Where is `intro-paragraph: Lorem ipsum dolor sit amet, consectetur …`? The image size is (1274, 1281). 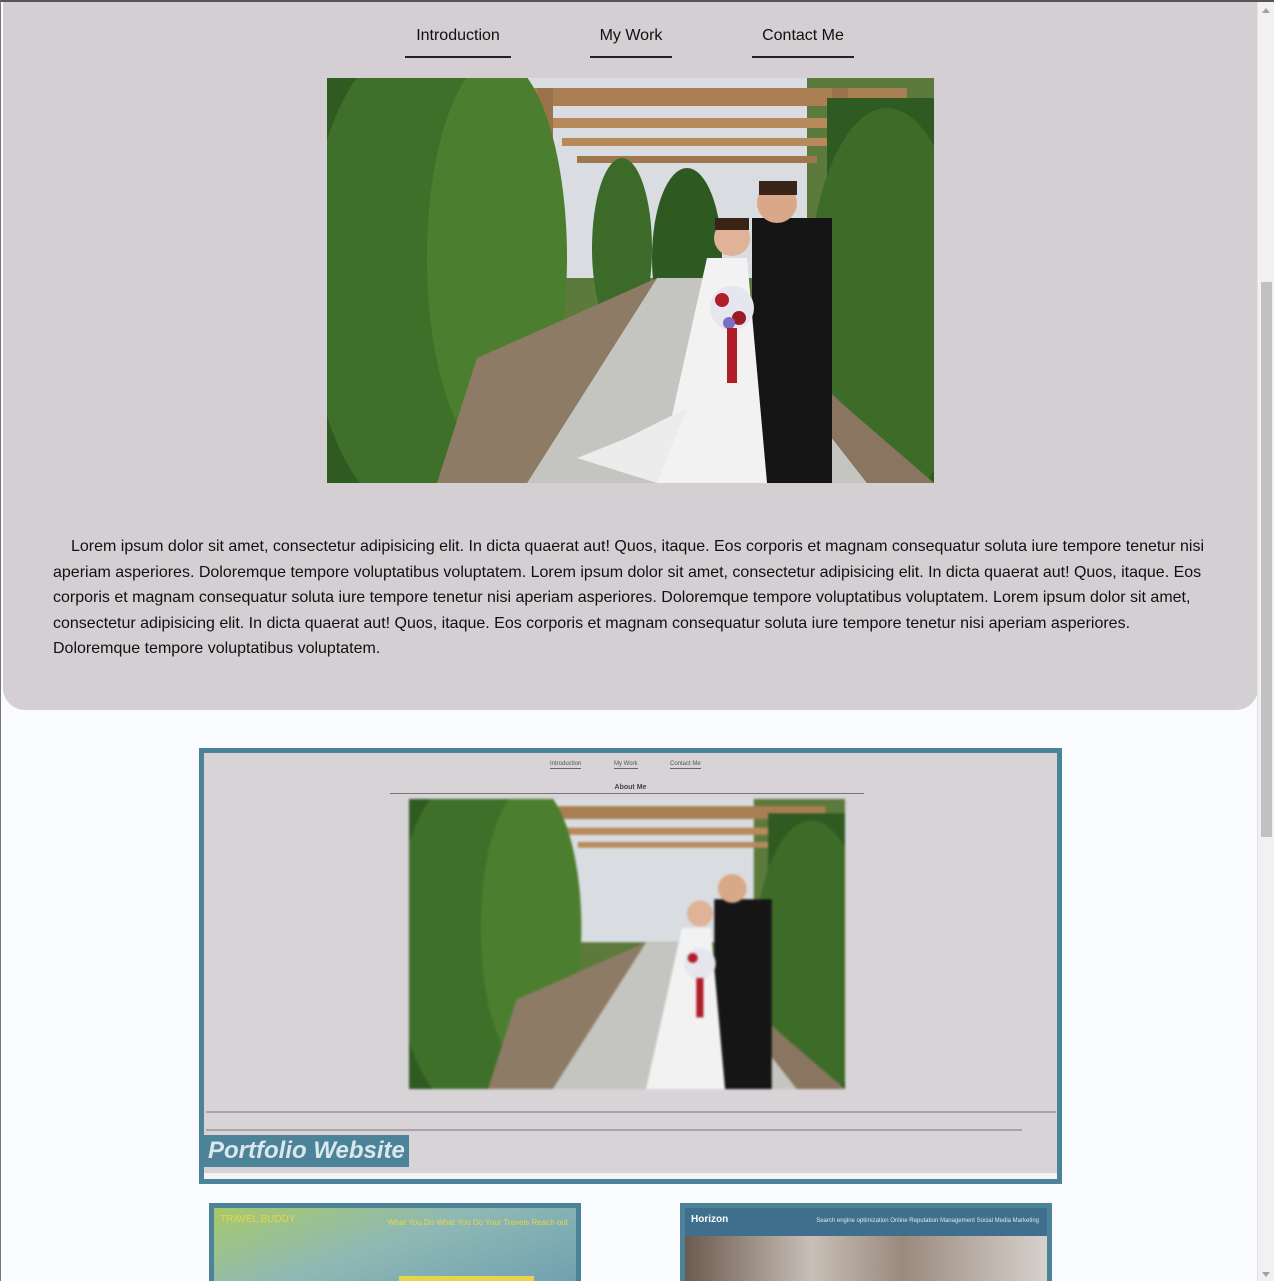
intro-paragraph: Lorem ipsum dolor sit amet, consectetur … is located at coordinates (629, 597).